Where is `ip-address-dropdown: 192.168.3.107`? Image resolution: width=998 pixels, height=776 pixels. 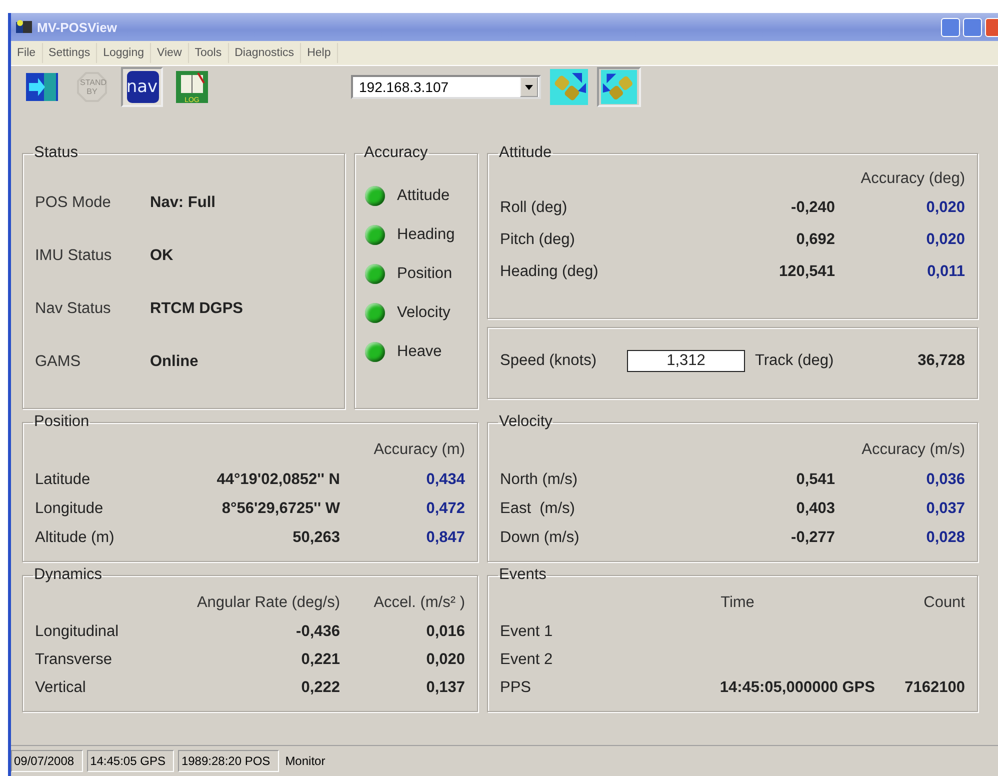 ip-address-dropdown: 192.168.3.107 is located at coordinates (446, 87).